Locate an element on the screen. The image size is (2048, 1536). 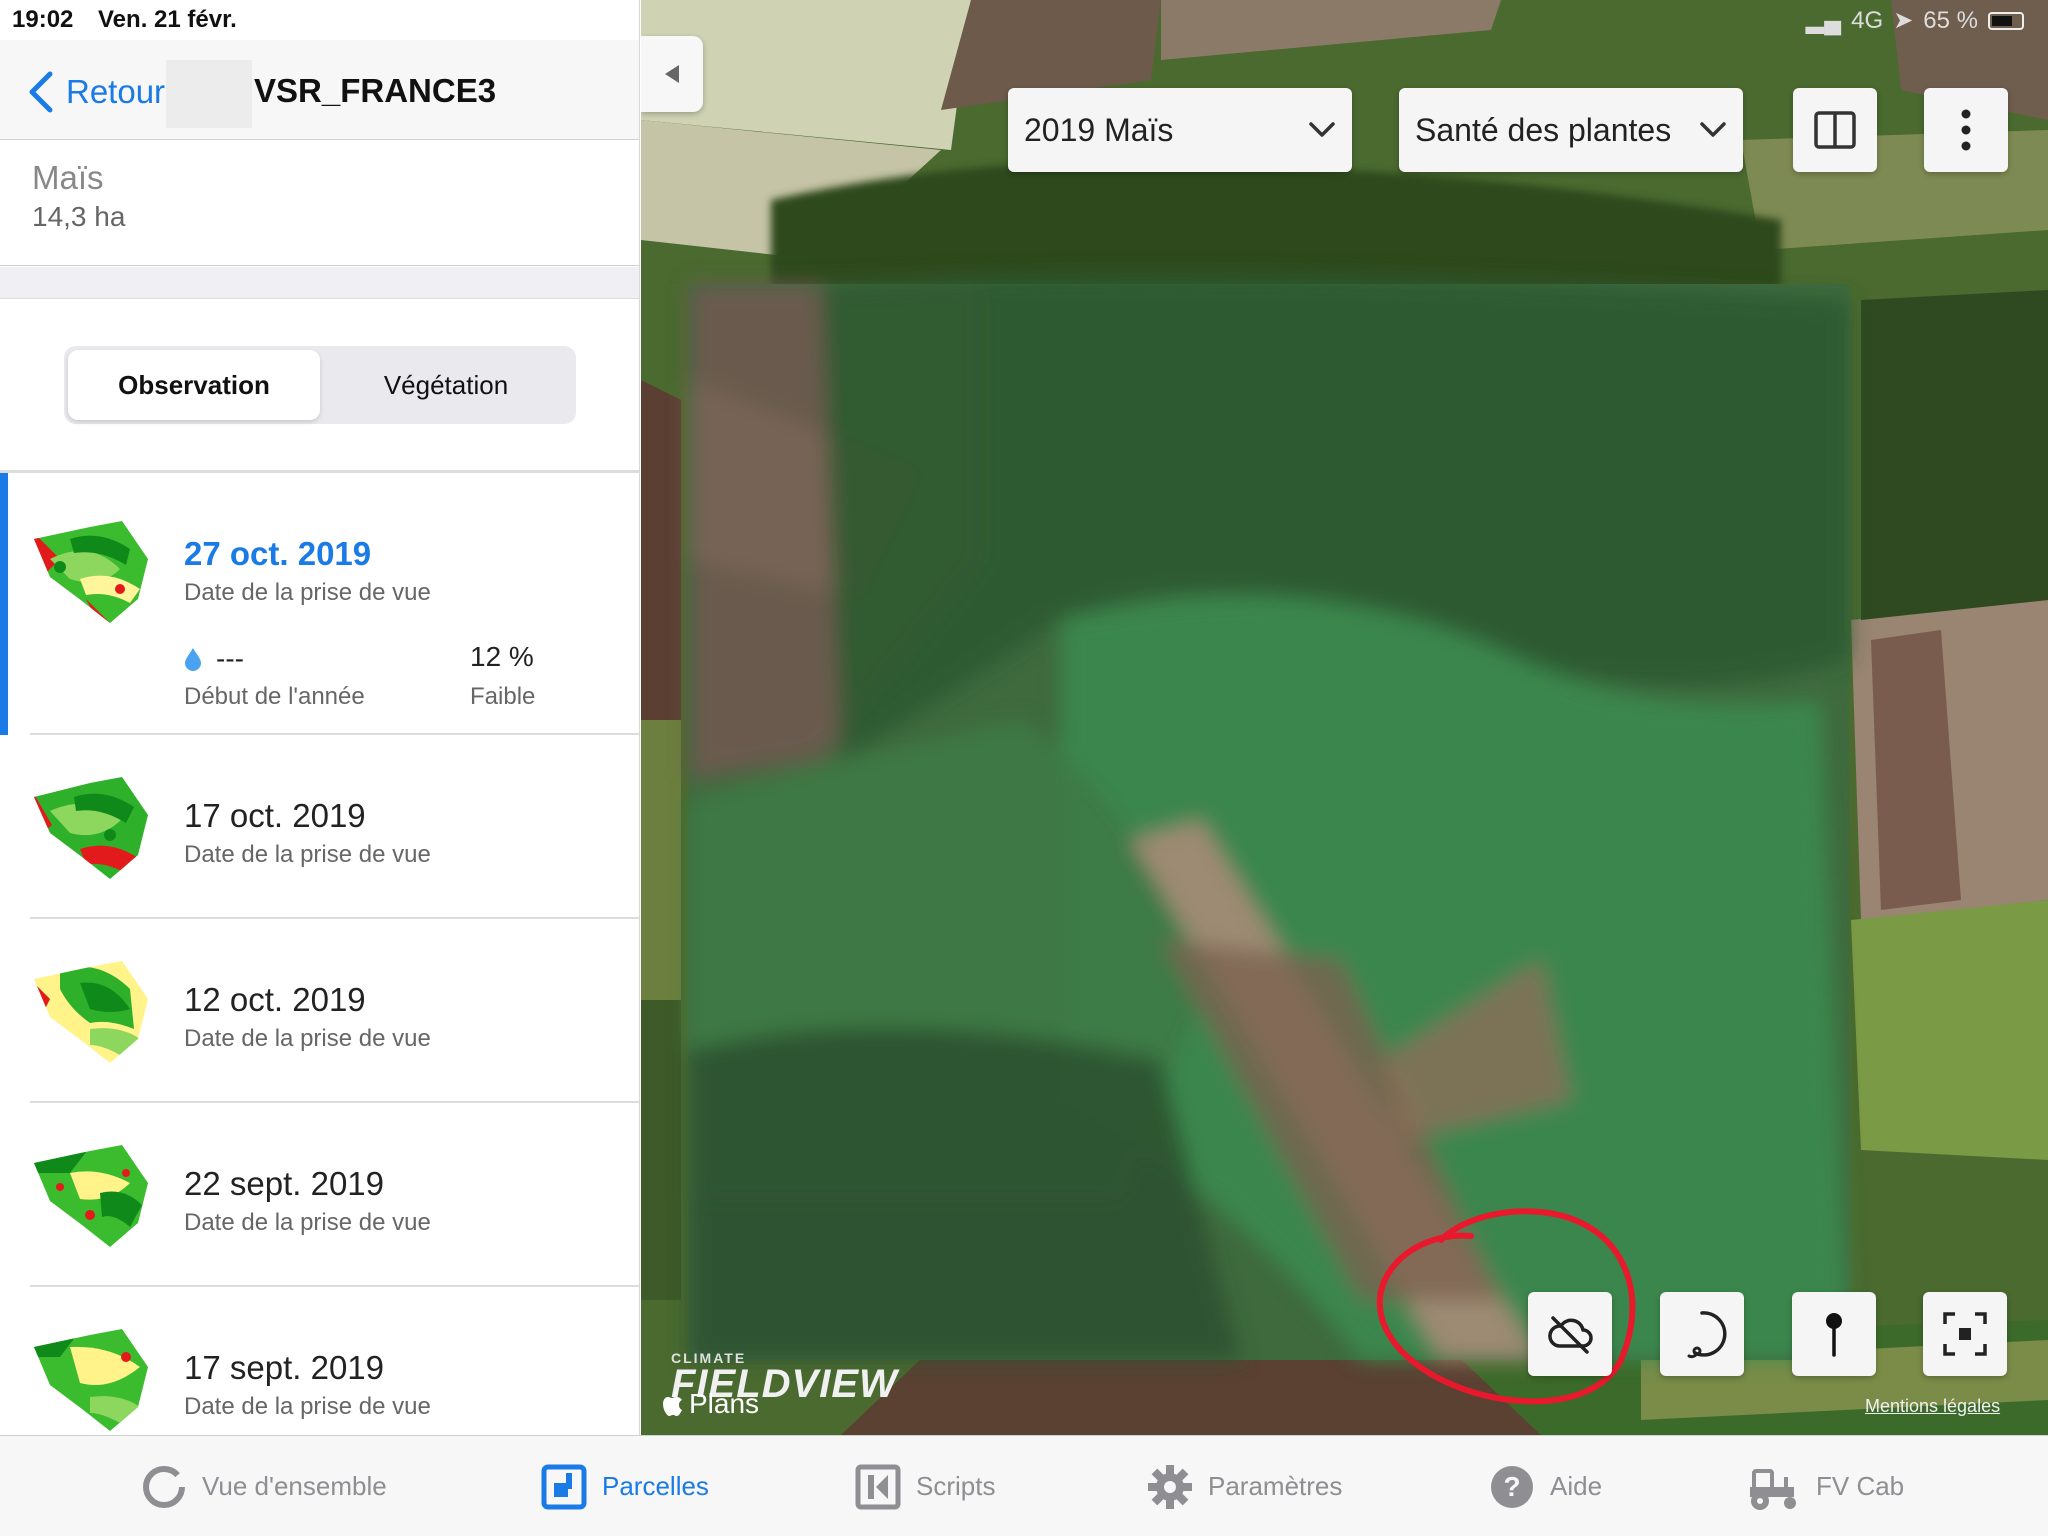
gear-icon is located at coordinates (1170, 1486).